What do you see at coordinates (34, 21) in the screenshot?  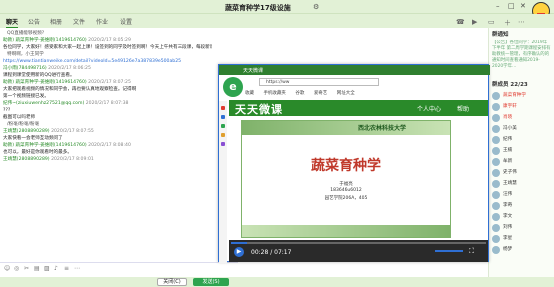 I see `tab-notice: 公告` at bounding box center [34, 21].